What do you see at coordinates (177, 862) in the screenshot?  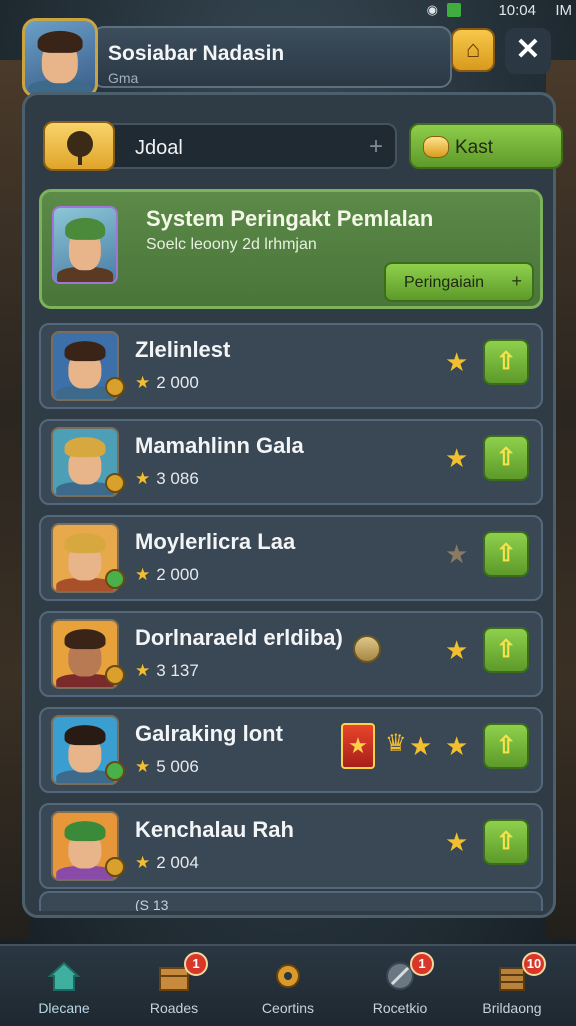 I see `score-value: 2 004` at bounding box center [177, 862].